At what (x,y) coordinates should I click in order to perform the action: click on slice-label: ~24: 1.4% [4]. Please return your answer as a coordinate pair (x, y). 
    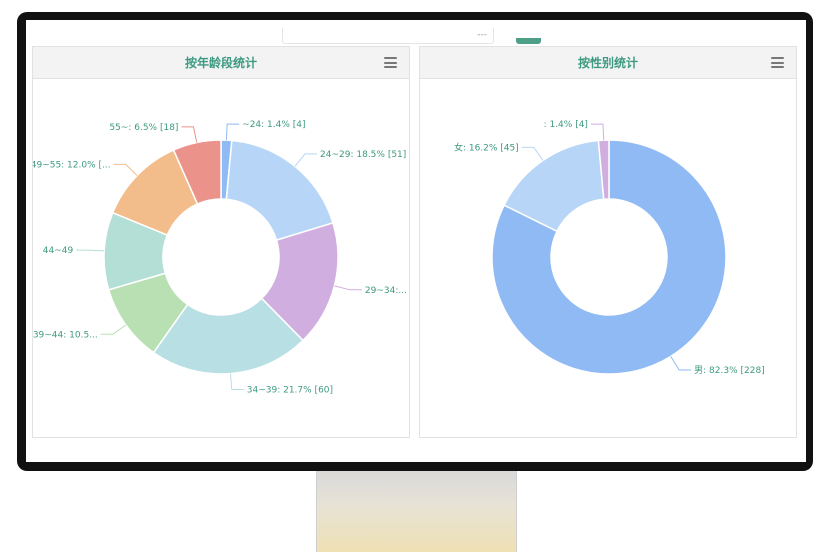
    Looking at the image, I should click on (273, 125).